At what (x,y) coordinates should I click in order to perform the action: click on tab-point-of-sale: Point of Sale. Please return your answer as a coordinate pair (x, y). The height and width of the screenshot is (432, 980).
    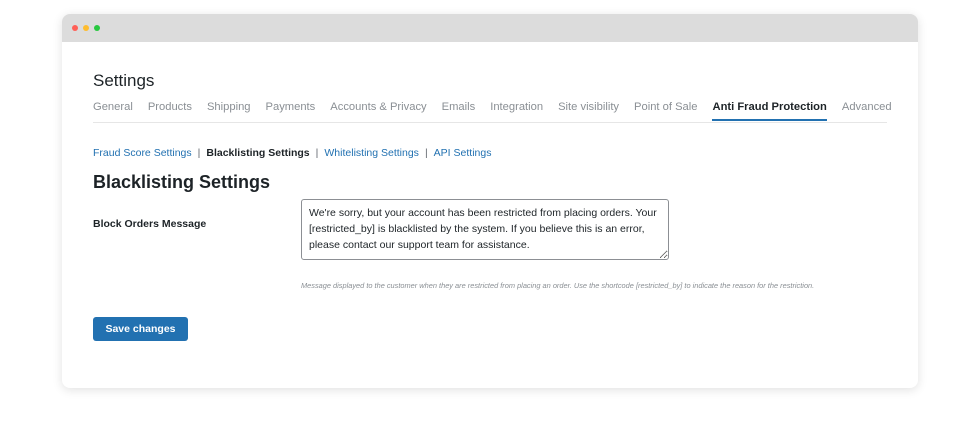
    Looking at the image, I should click on (669, 110).